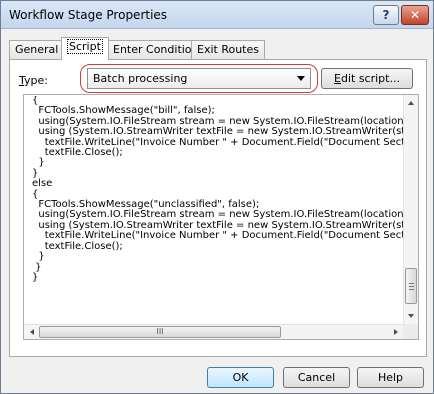 The width and height of the screenshot is (434, 394). I want to click on title-help-button: ?, so click(386, 15).